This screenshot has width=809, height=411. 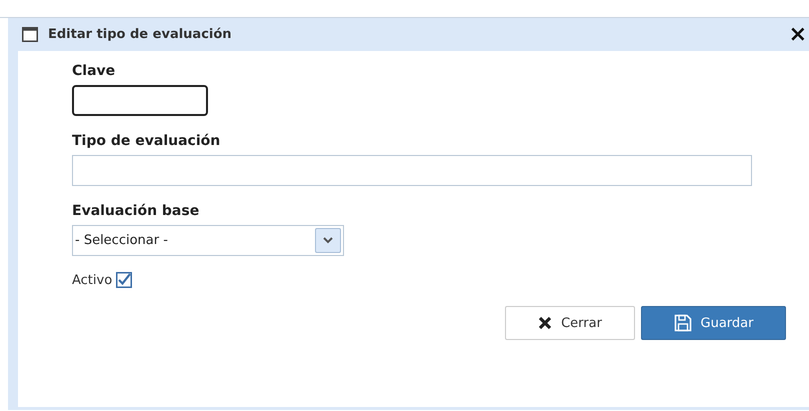 I want to click on dialog-title: Editar tipo de evaluación, so click(x=140, y=34).